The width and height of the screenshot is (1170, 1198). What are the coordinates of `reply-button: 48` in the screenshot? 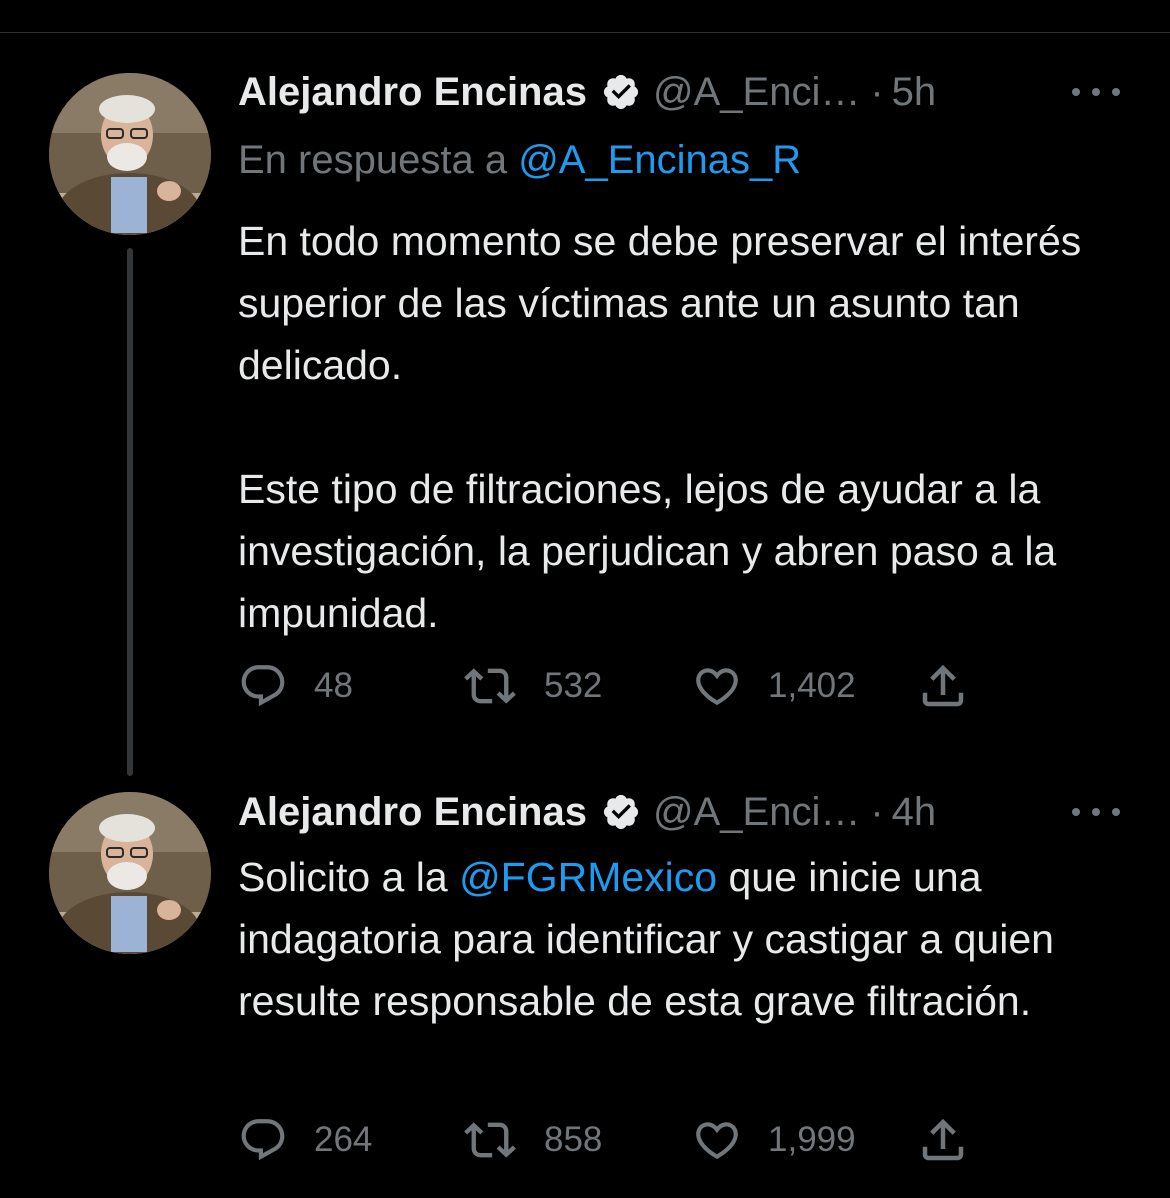 It's located at (295, 686).